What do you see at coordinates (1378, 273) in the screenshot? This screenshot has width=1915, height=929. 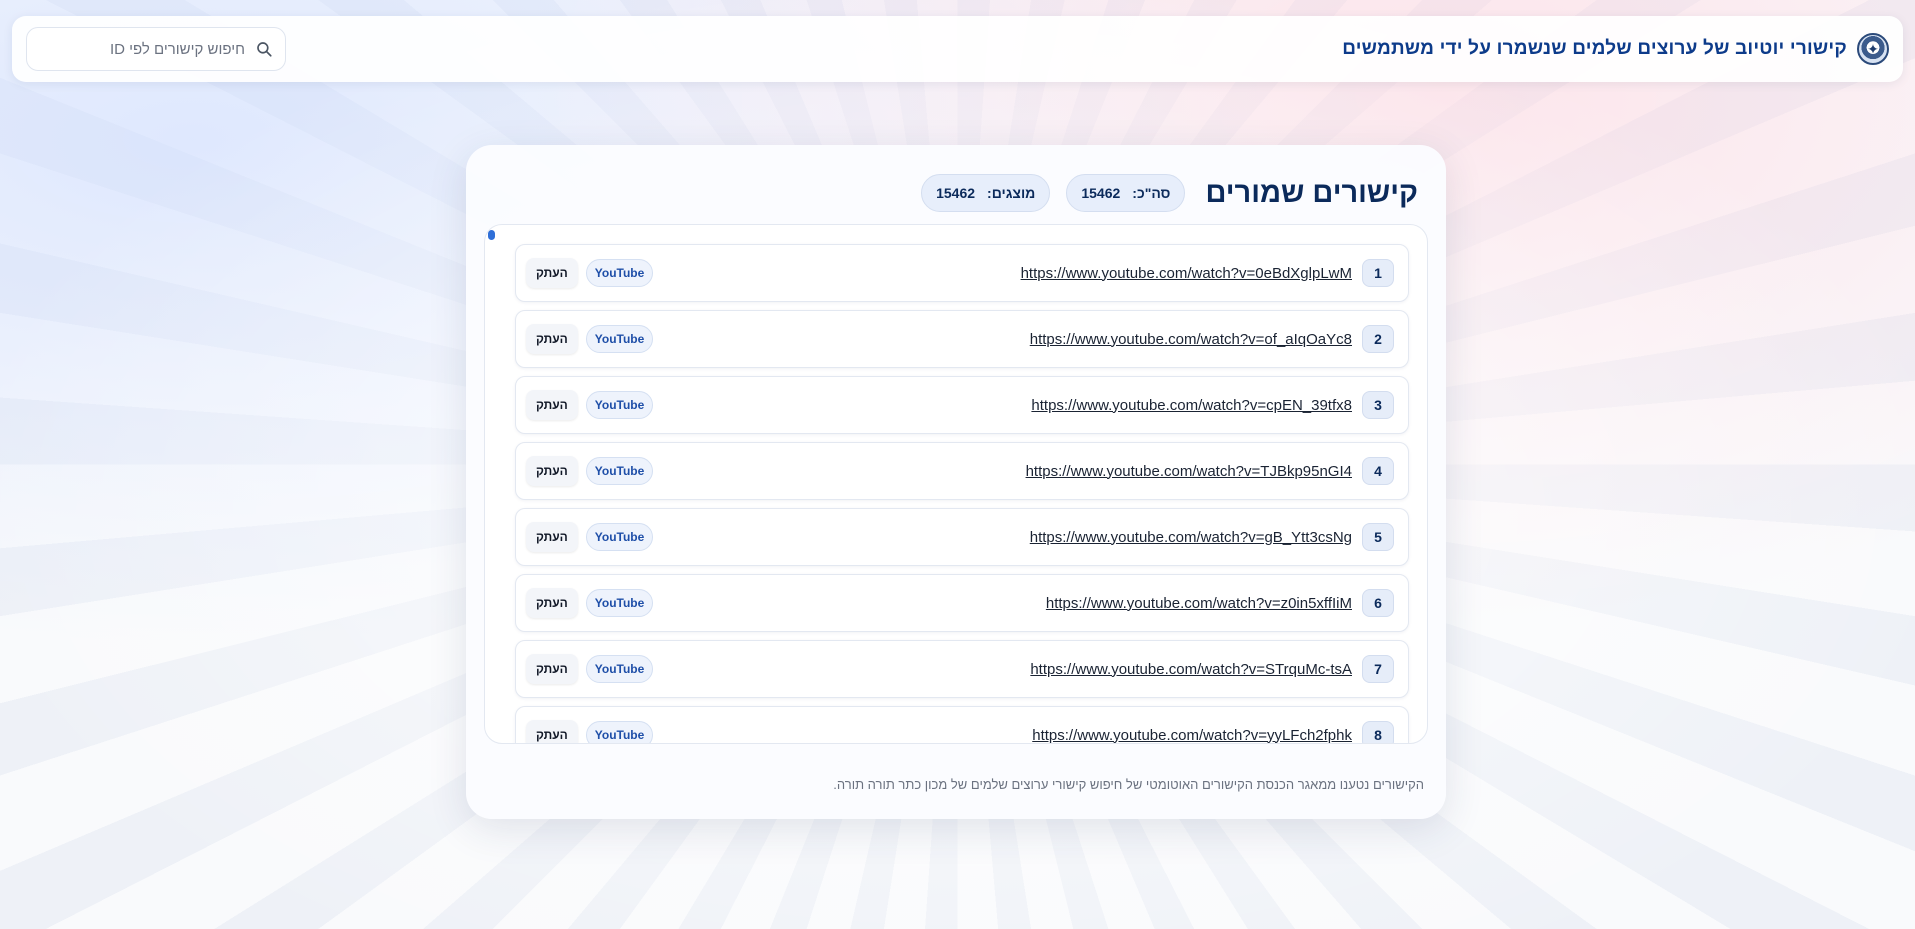 I see `row-number: 1` at bounding box center [1378, 273].